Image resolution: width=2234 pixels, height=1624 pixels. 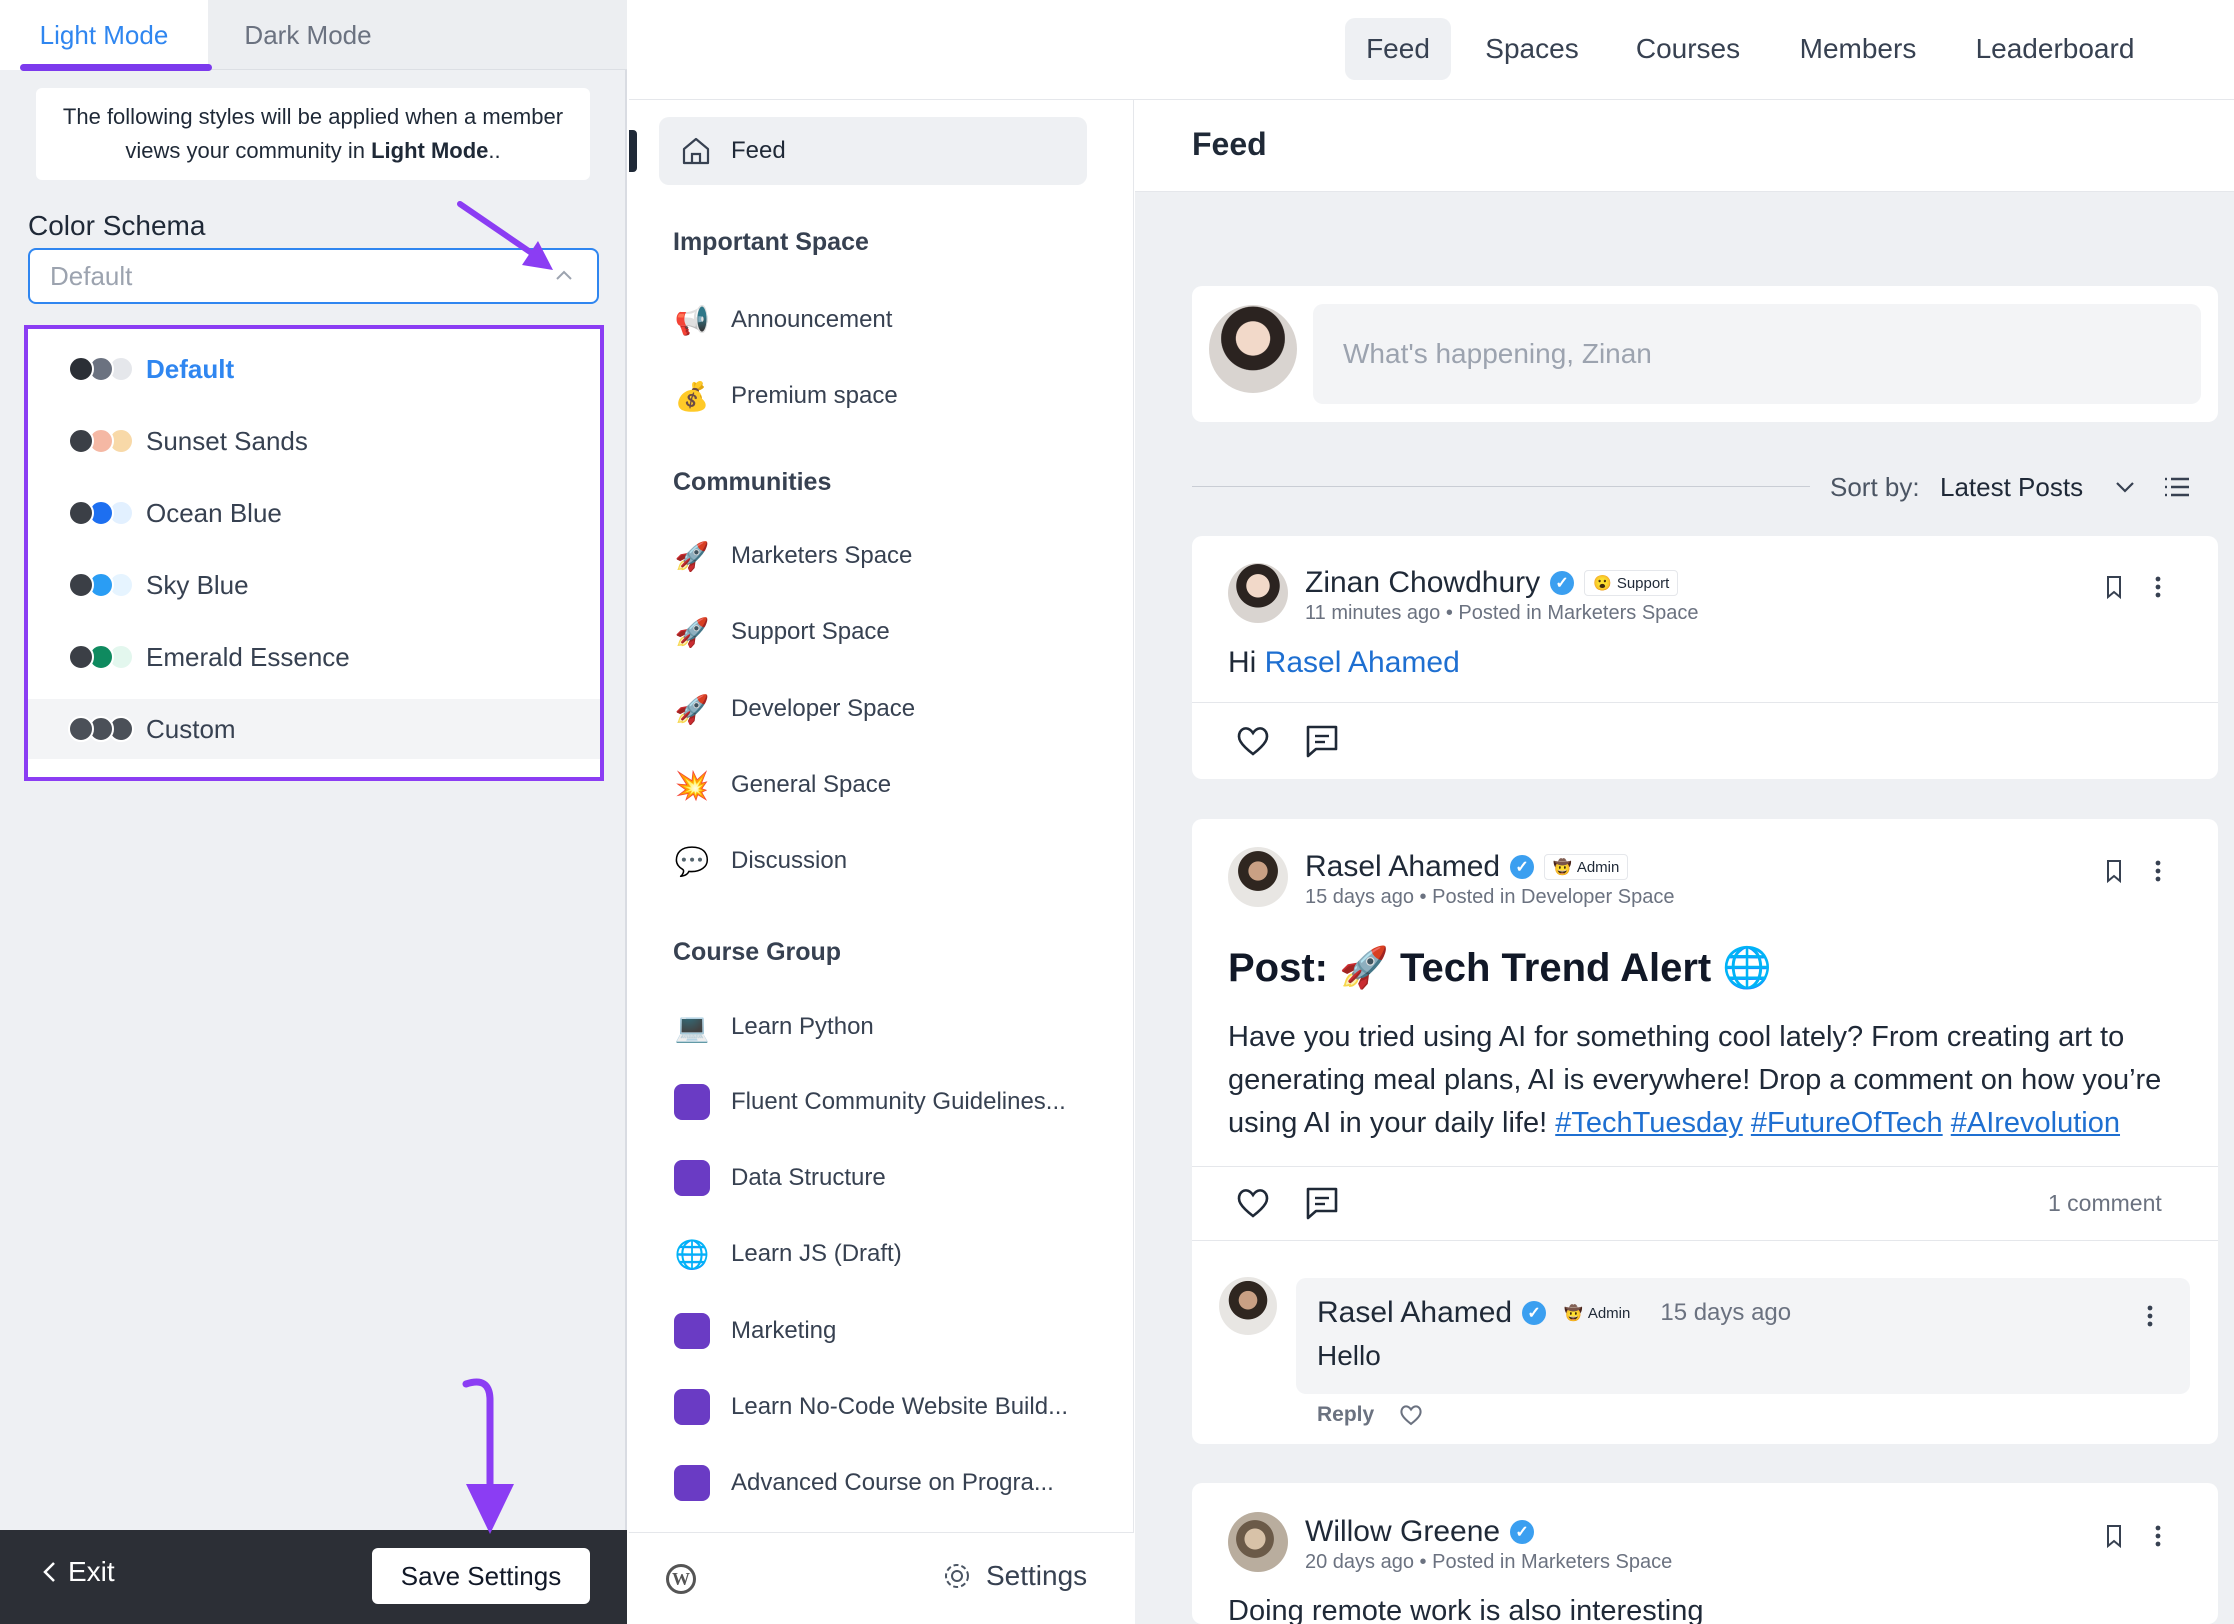 I want to click on sidebar-item-developer-space: 🚀 Developer Space, so click(x=794, y=709).